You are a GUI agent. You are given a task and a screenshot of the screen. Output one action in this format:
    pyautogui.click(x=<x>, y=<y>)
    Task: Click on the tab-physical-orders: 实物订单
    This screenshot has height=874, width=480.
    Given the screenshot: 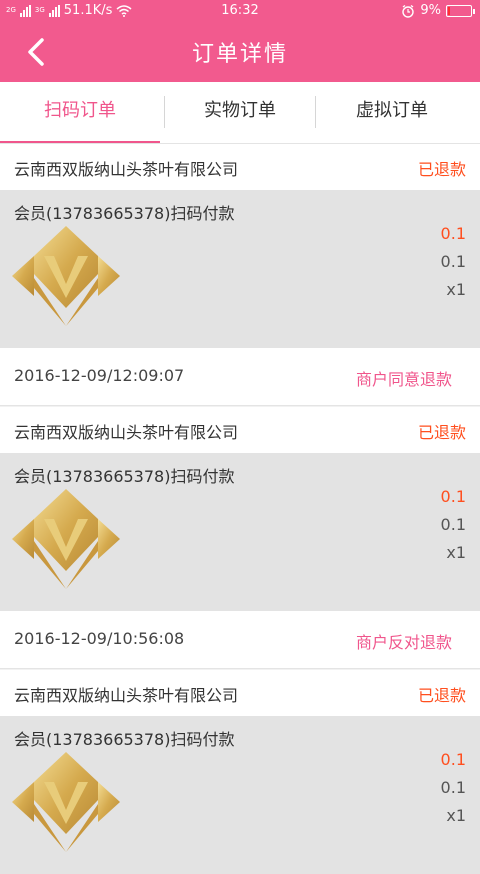 What is the action you would take?
    pyautogui.click(x=240, y=113)
    